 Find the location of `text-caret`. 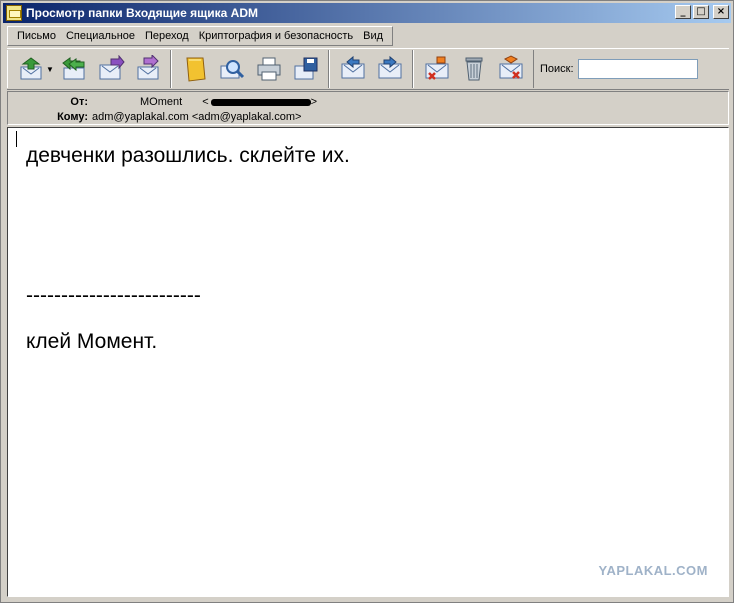

text-caret is located at coordinates (16, 139).